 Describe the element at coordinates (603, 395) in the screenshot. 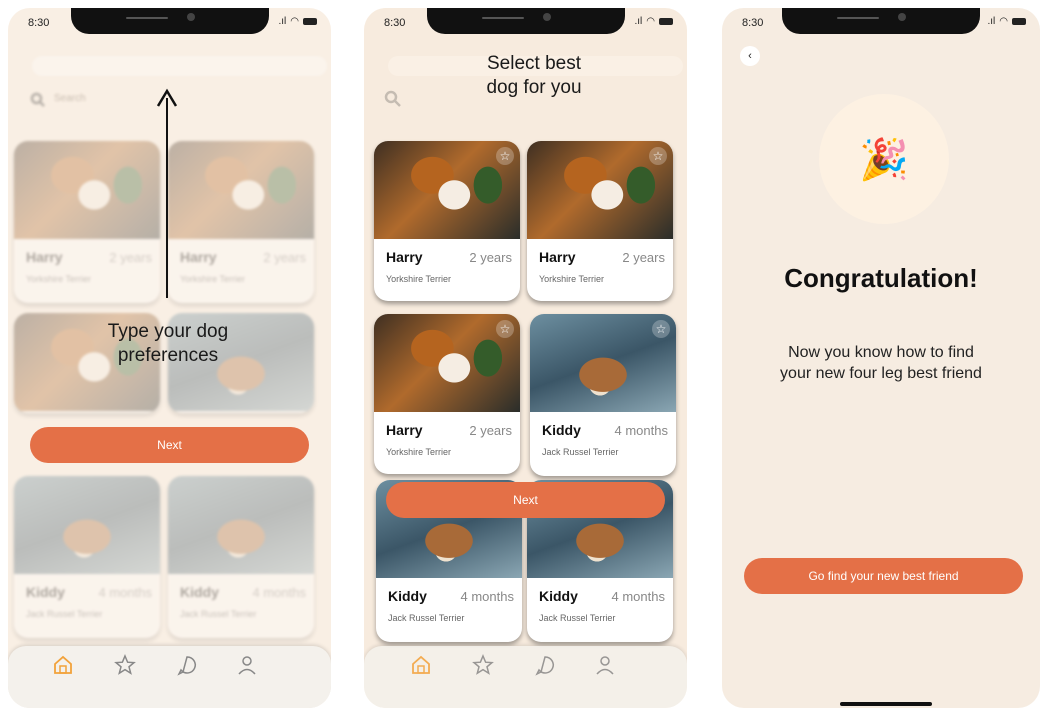

I see `dog-card: ☆ Kiddy 4 months Jack Russel Terrier` at that location.